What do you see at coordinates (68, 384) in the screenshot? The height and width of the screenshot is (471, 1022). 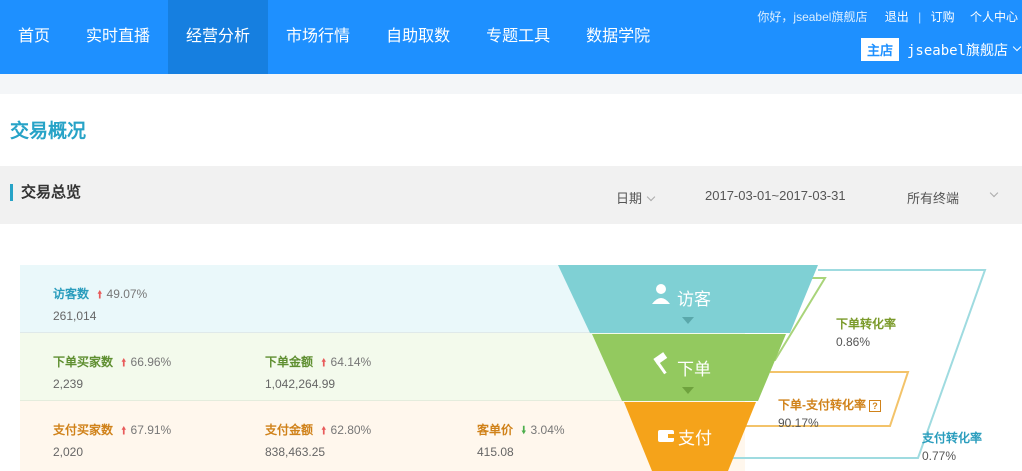 I see `metric-value: 2,239` at bounding box center [68, 384].